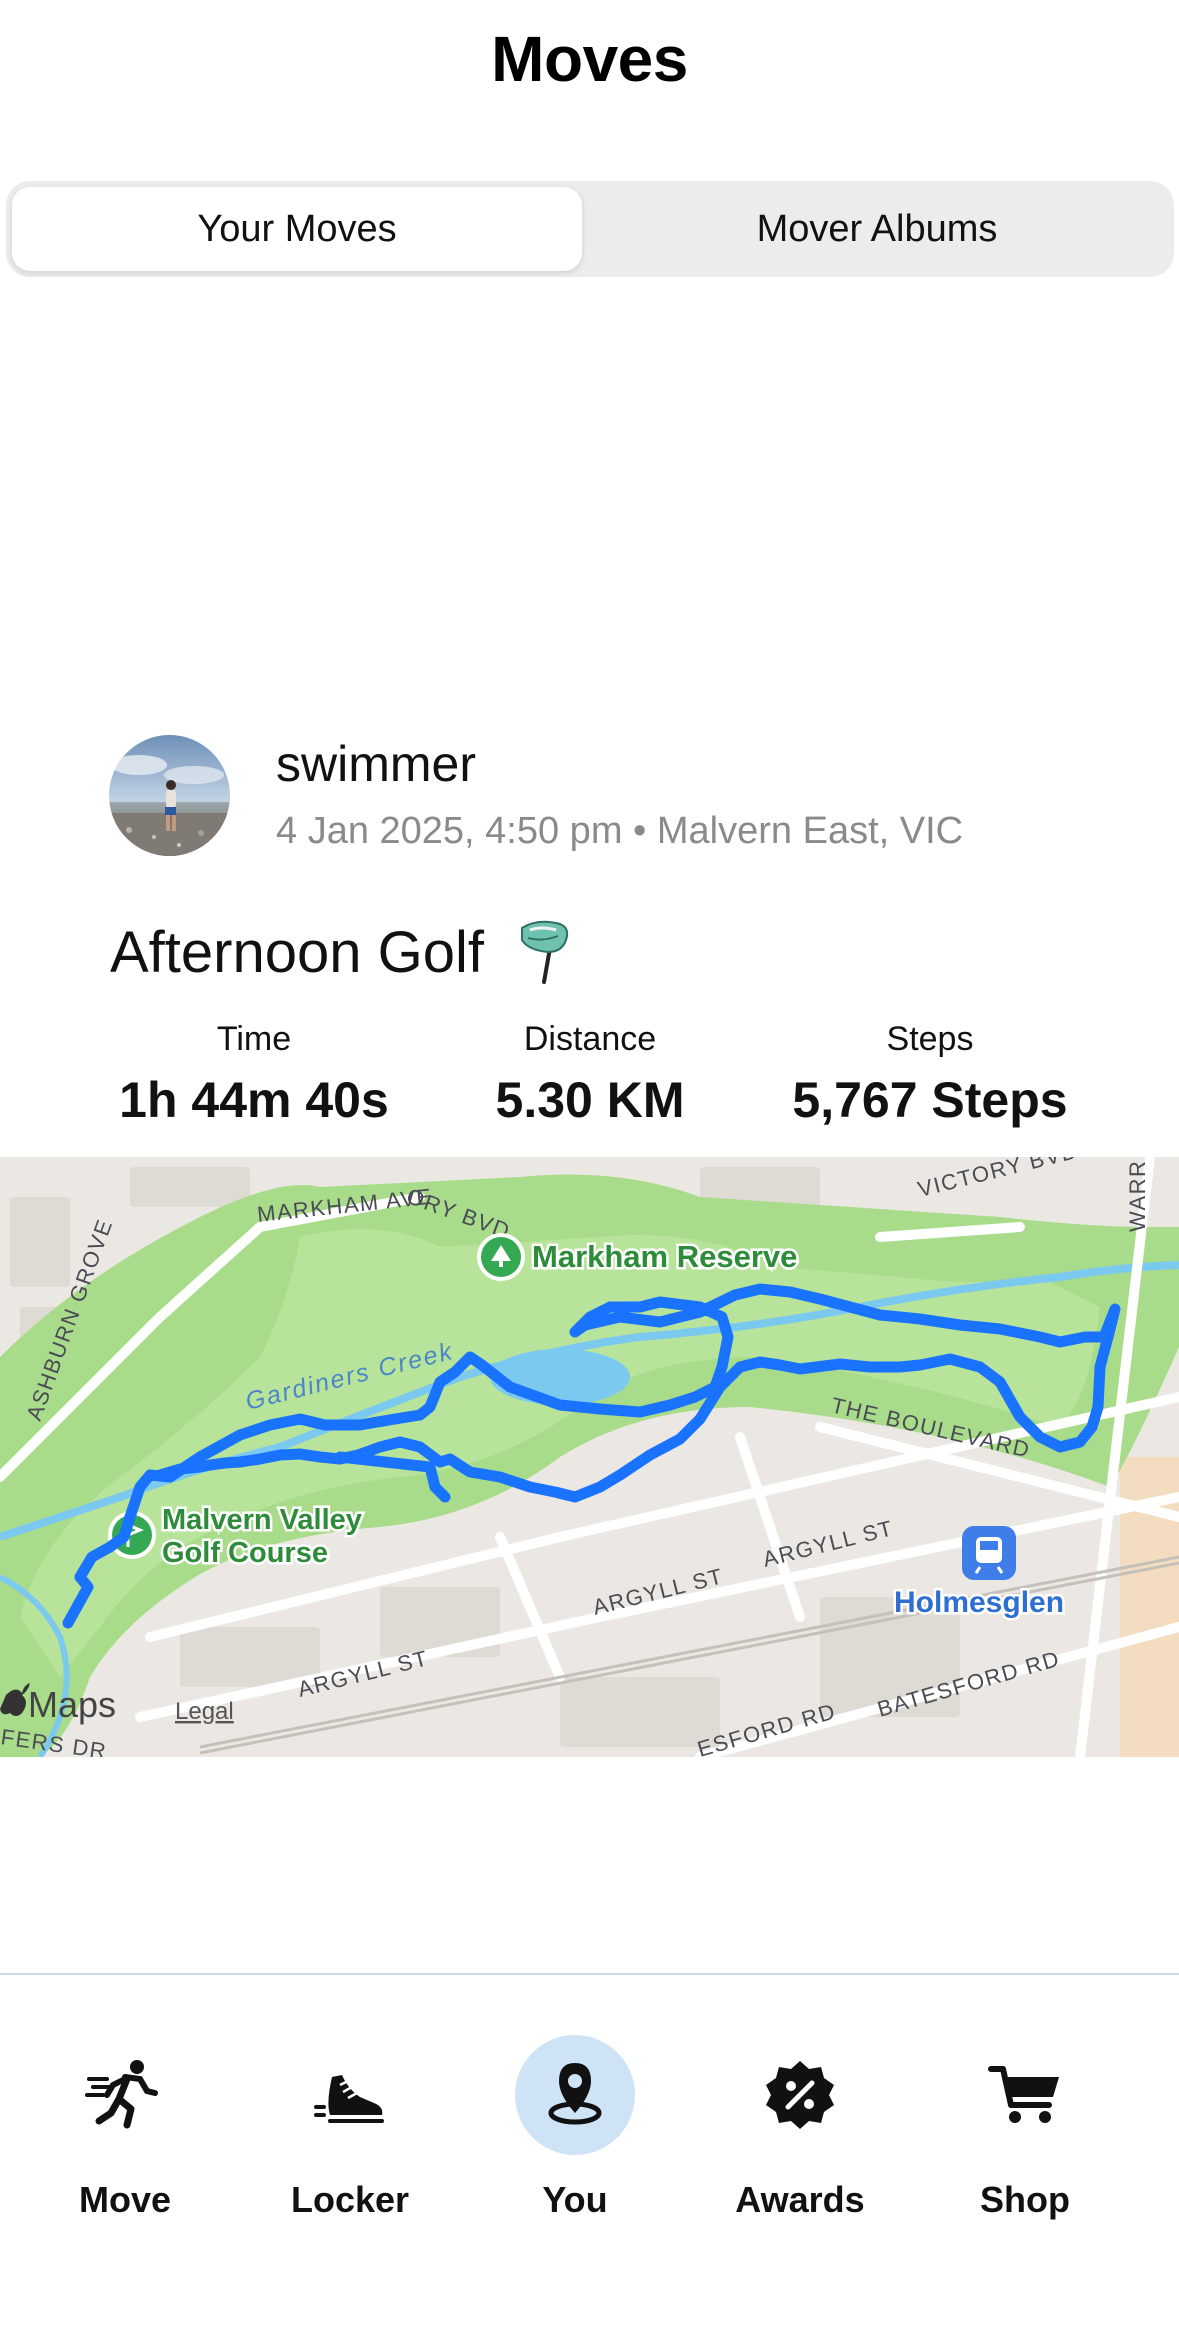  Describe the element at coordinates (125, 2199) in the screenshot. I see `tab-label: Move` at that location.